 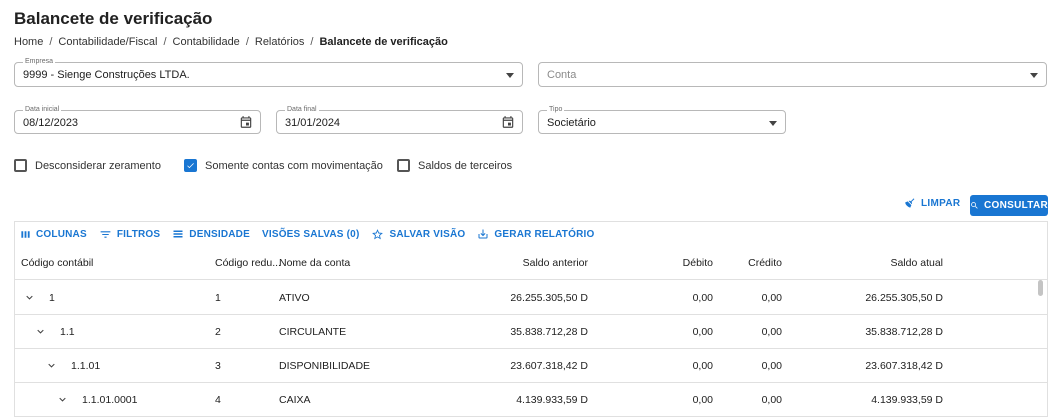 What do you see at coordinates (792, 74) in the screenshot?
I see `conta-select: Conta` at bounding box center [792, 74].